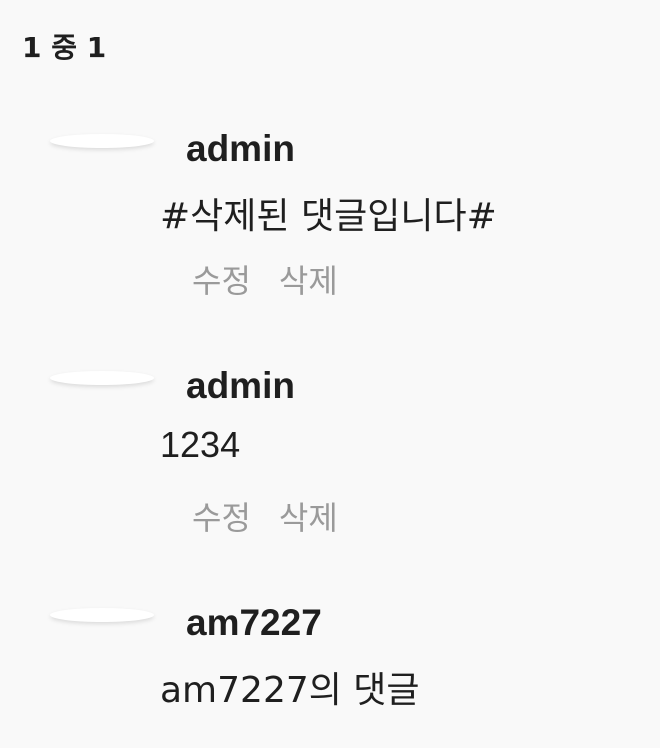 Image resolution: width=660 pixels, height=748 pixels. Describe the element at coordinates (200, 444) in the screenshot. I see `comment-content: 1234` at that location.